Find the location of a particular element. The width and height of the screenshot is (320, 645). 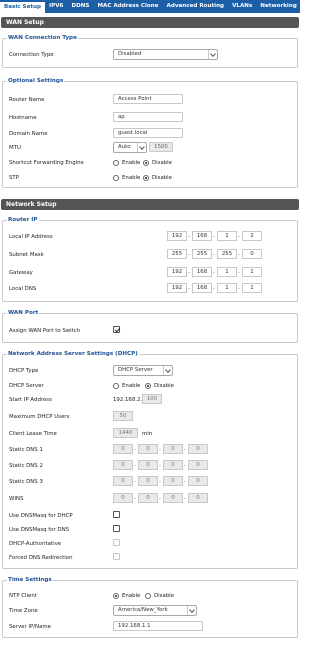

mtu-mode-select: Auto is located at coordinates (130, 147).